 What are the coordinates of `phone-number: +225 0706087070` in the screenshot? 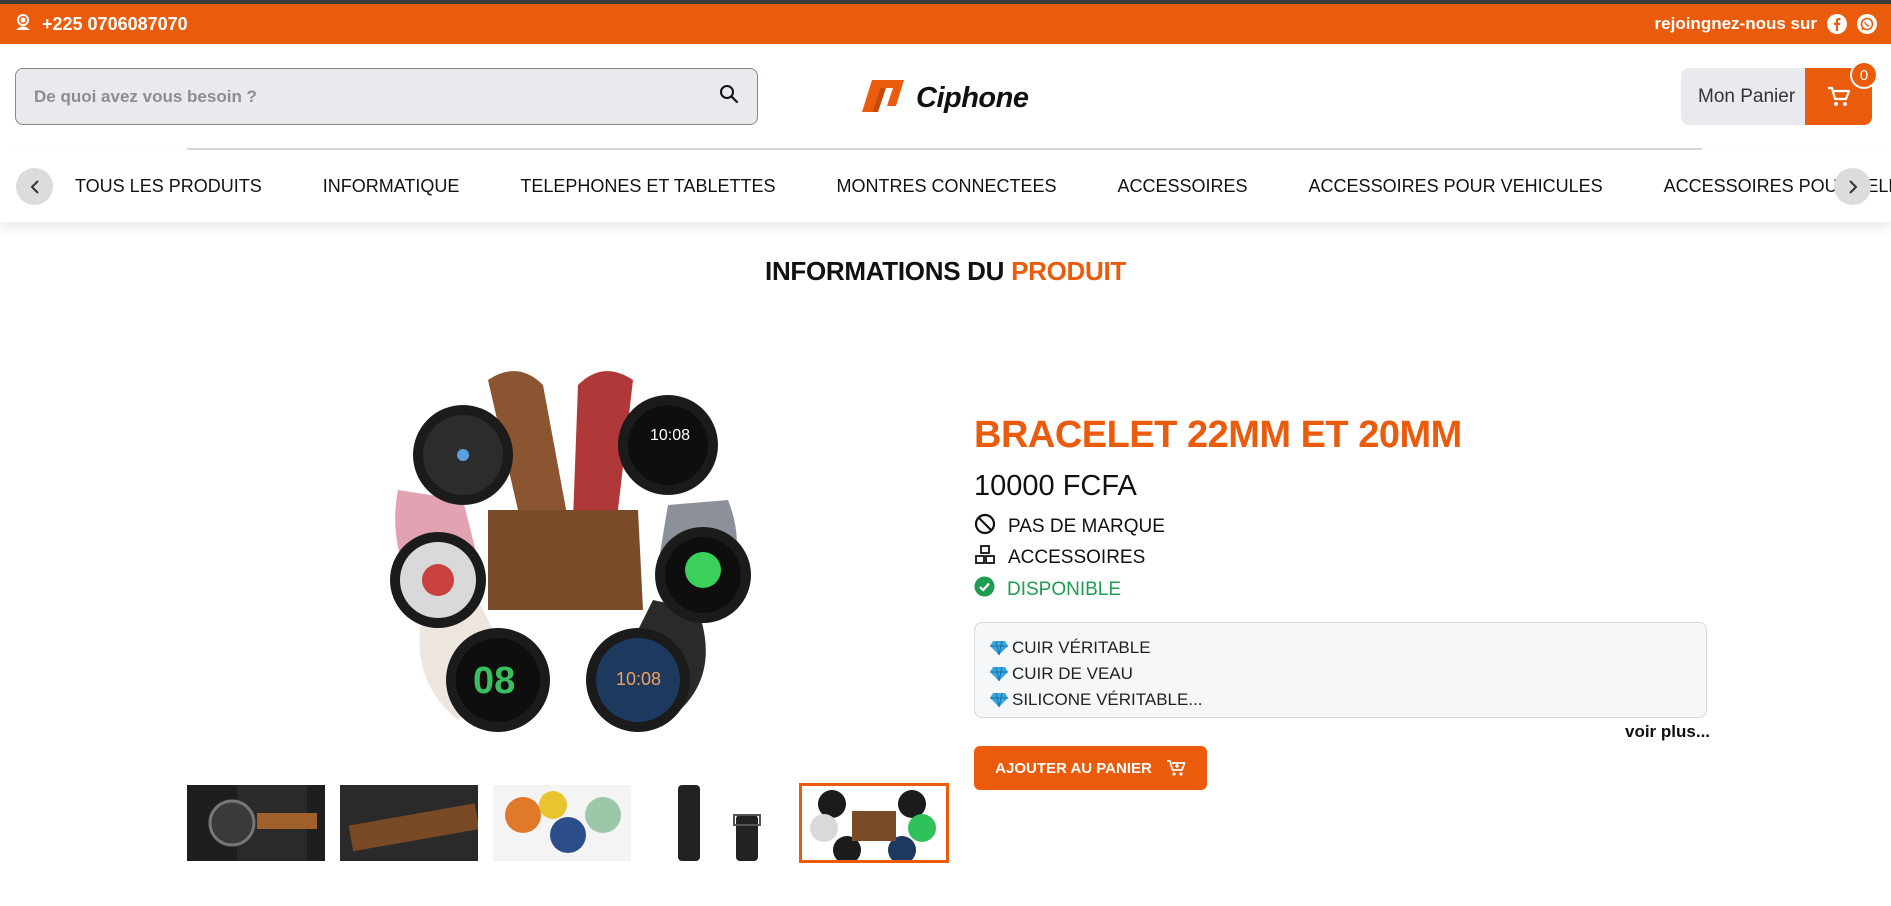 It's located at (115, 23).